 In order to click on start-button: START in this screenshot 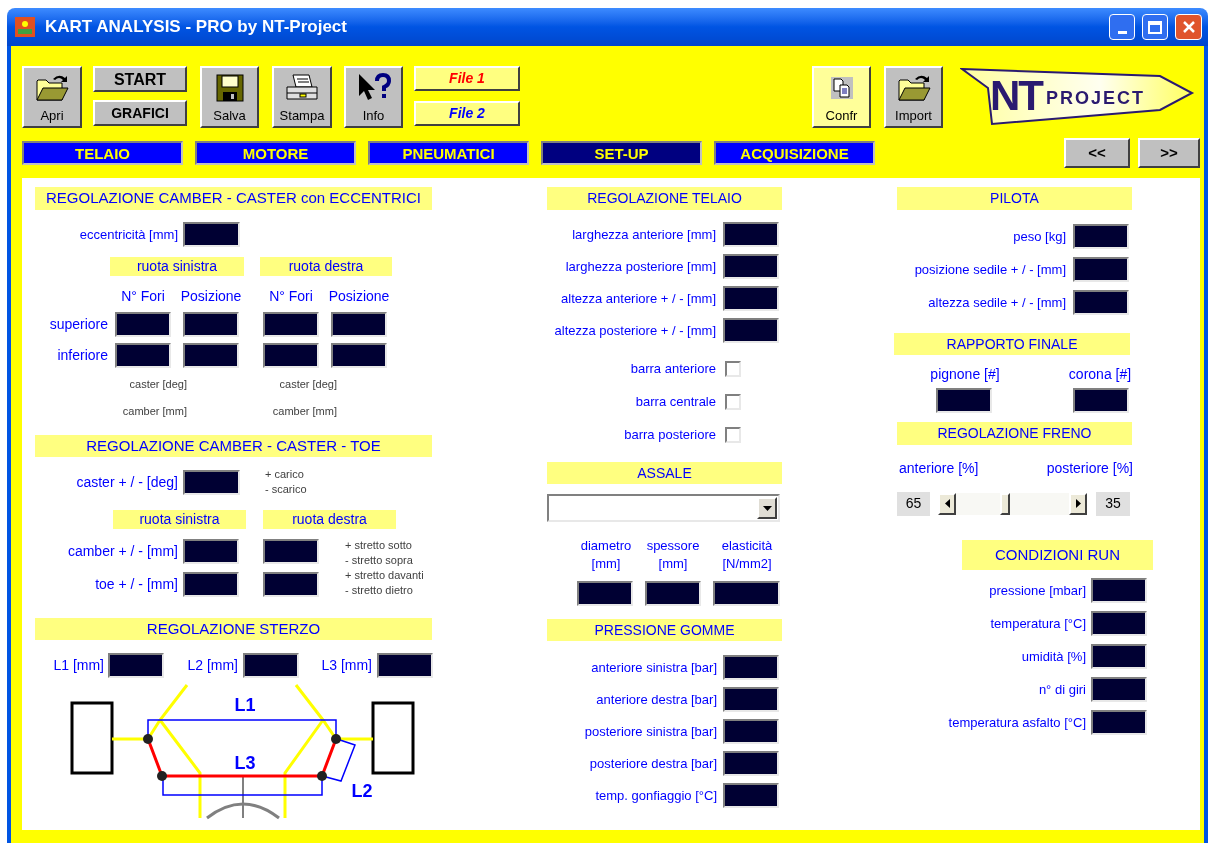, I will do `click(140, 79)`.